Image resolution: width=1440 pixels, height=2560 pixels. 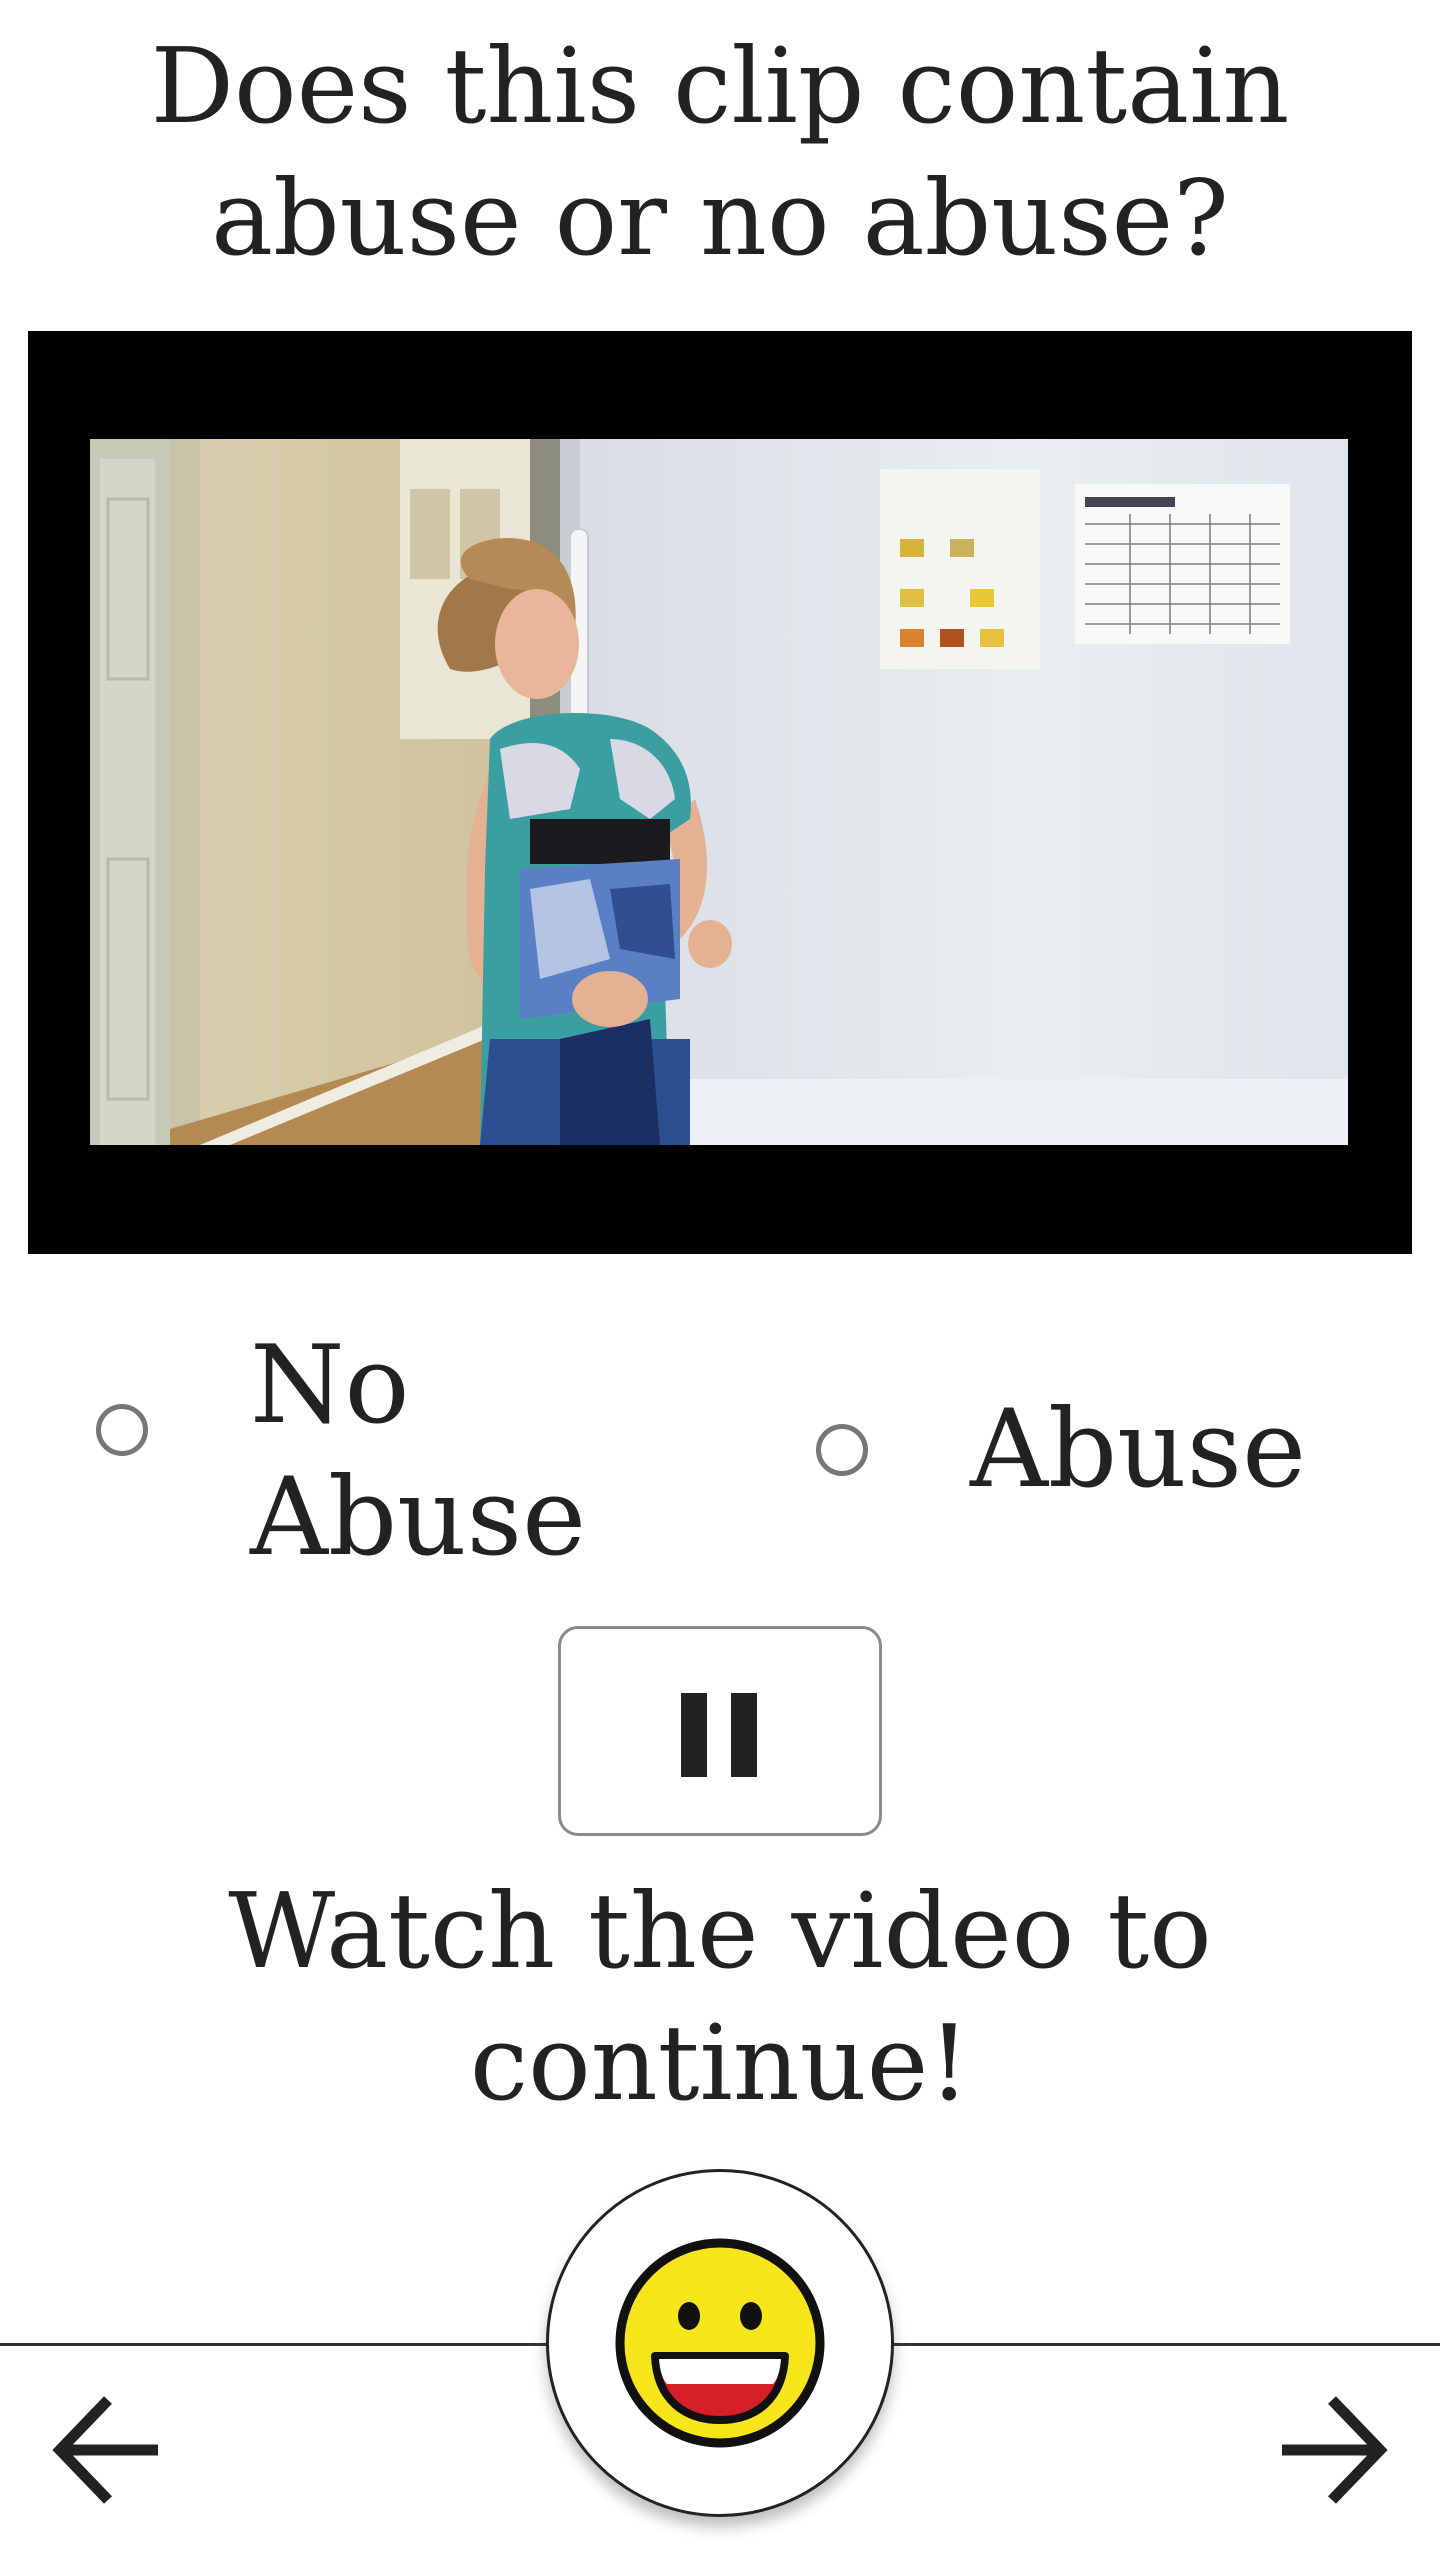 I want to click on option-no-abuse: No Abuse, so click(x=320, y=1460).